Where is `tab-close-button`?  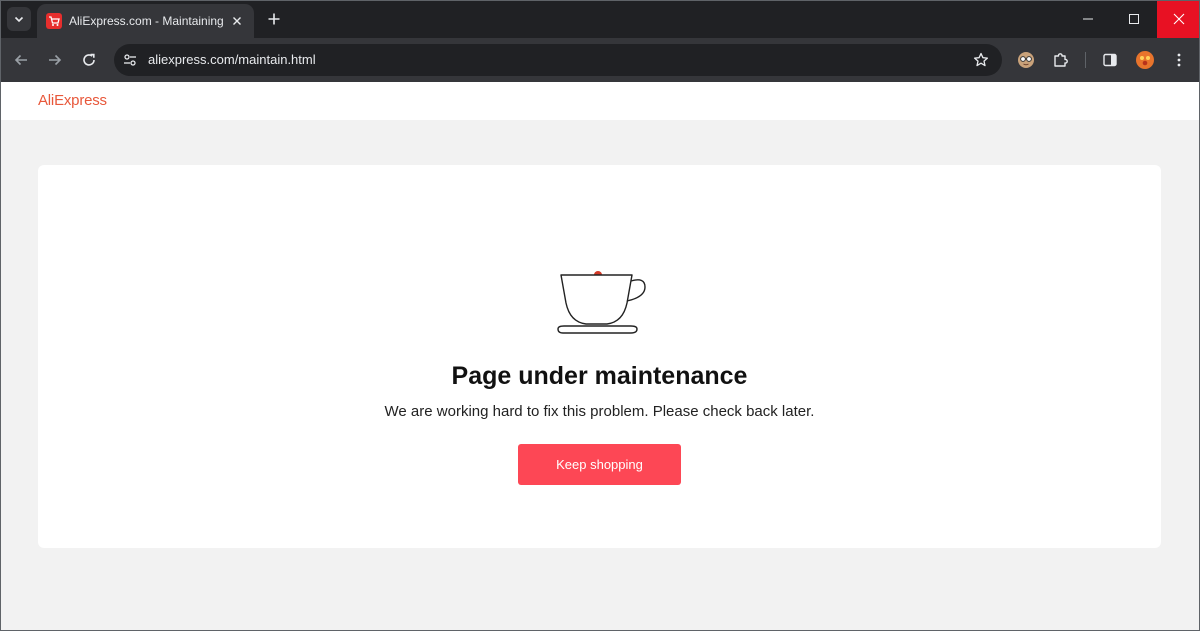
tab-close-button is located at coordinates (237, 21).